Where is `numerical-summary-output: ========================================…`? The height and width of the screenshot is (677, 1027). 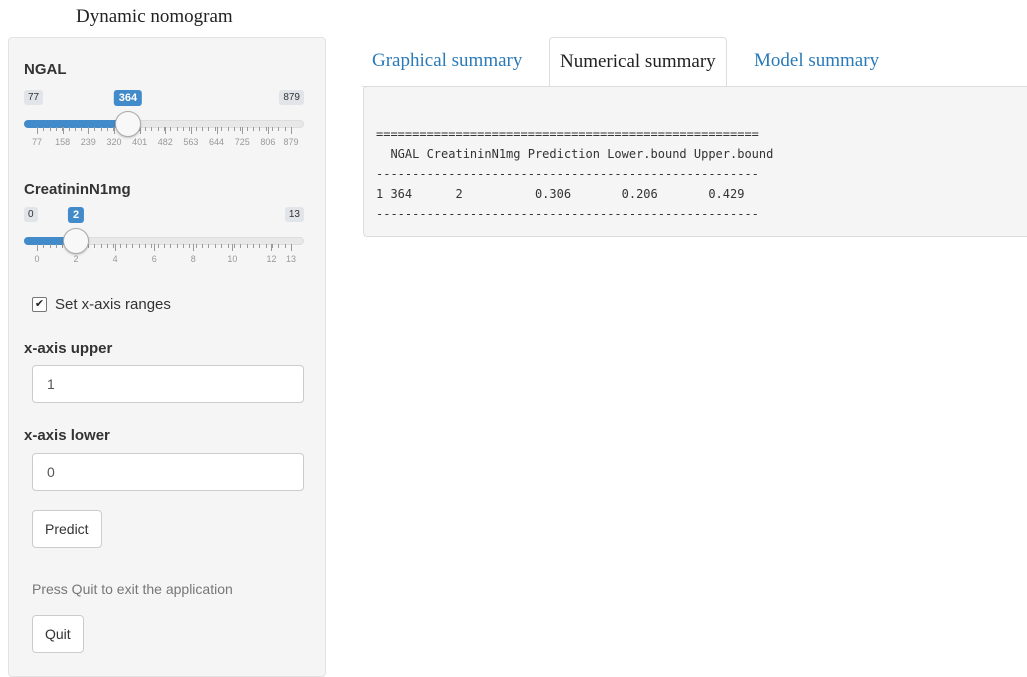
numerical-summary-output: ========================================… is located at coordinates (574, 174).